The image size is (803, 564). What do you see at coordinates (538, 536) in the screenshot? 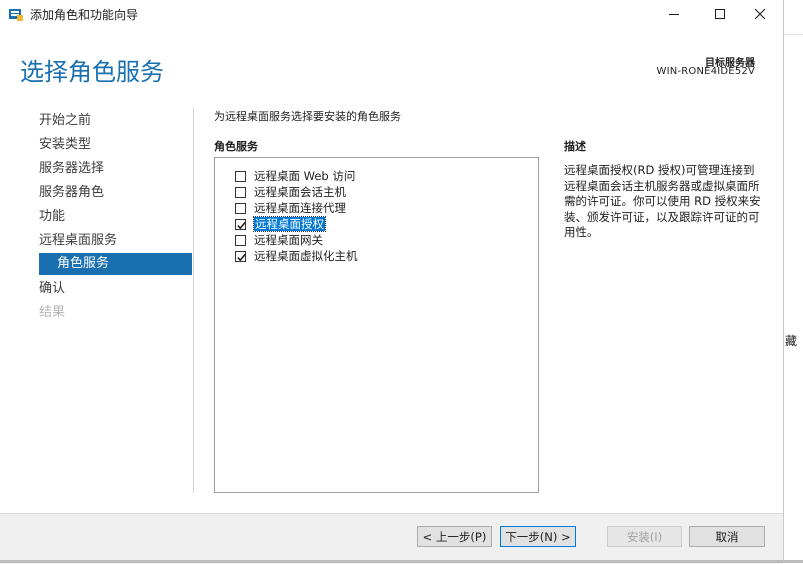
I see `next-button: 下一步(N) >` at bounding box center [538, 536].